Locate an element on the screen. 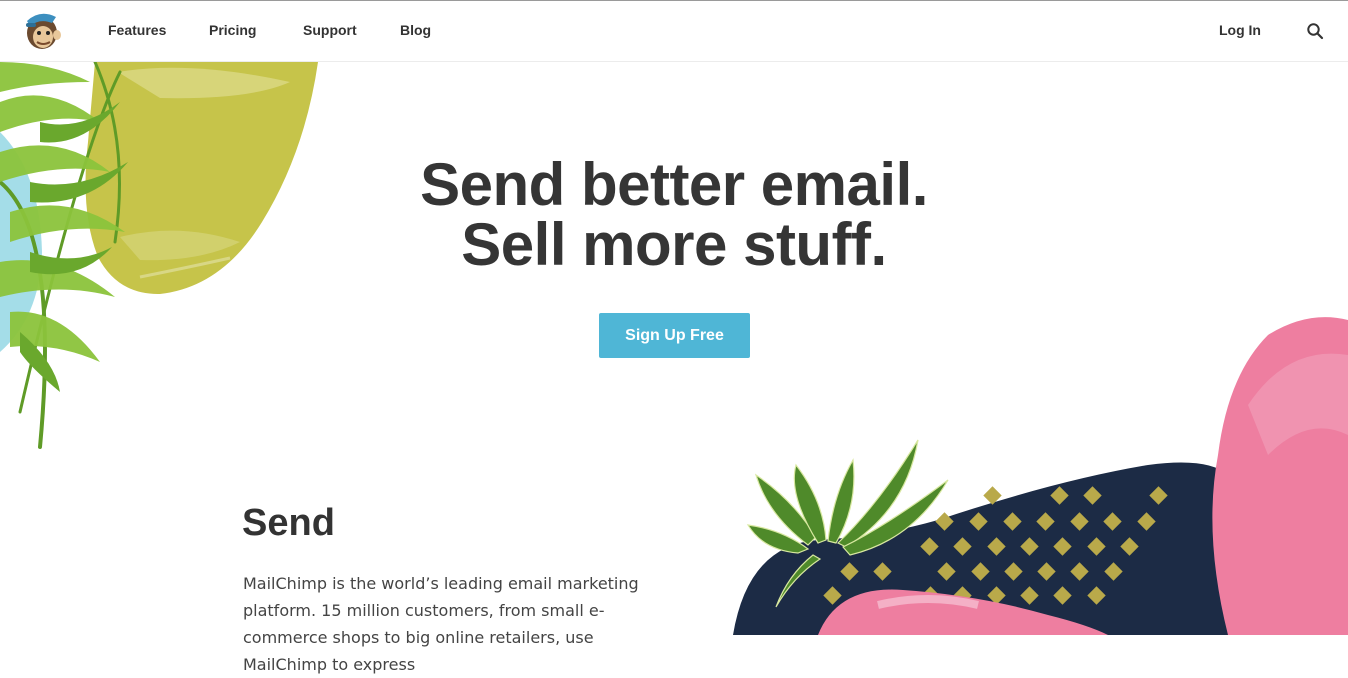 The width and height of the screenshot is (1348, 678). nav-link-features: Features is located at coordinates (137, 30).